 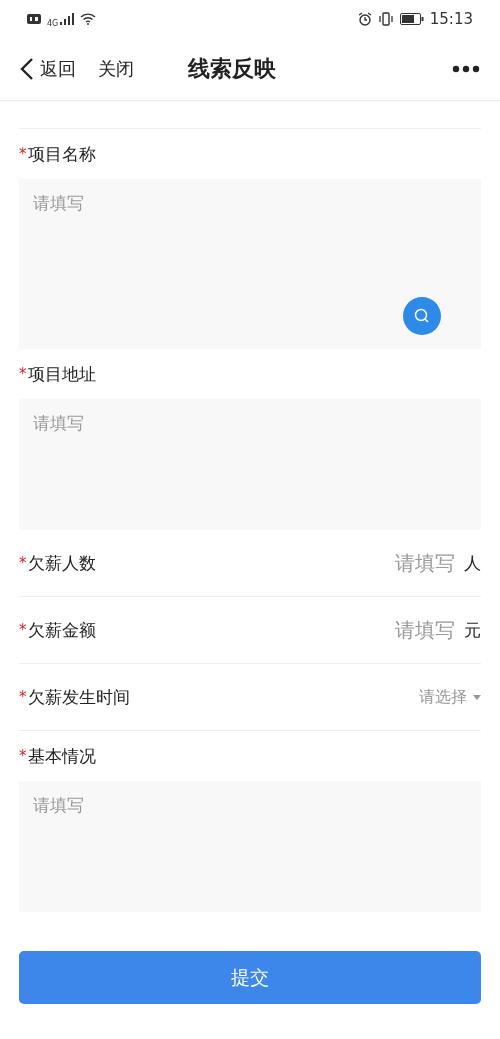 What do you see at coordinates (451, 19) in the screenshot?
I see `clock: 15:13` at bounding box center [451, 19].